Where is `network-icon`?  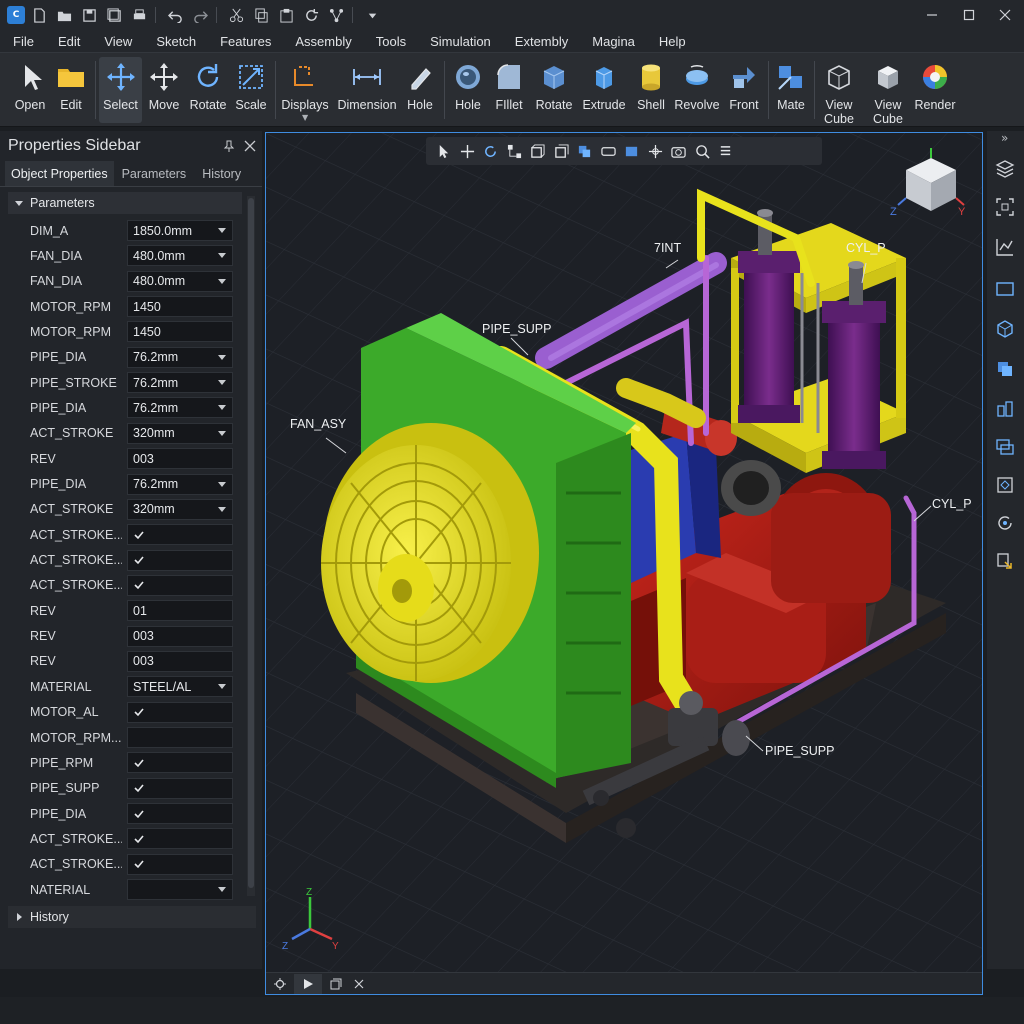 network-icon is located at coordinates (336, 15).